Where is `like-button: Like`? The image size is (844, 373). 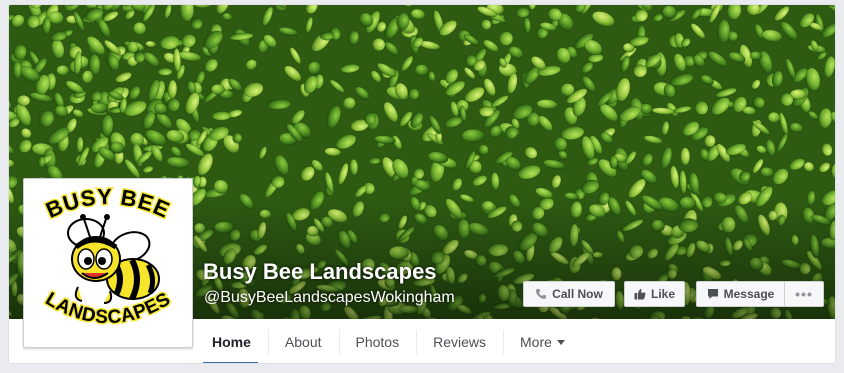 like-button: Like is located at coordinates (654, 294).